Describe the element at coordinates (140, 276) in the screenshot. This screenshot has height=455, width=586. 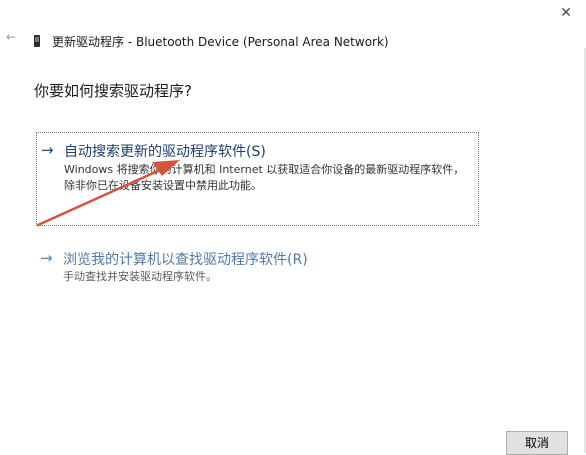
I see `browse-computer-description: 手动查找并安装驱动程序软件。` at that location.